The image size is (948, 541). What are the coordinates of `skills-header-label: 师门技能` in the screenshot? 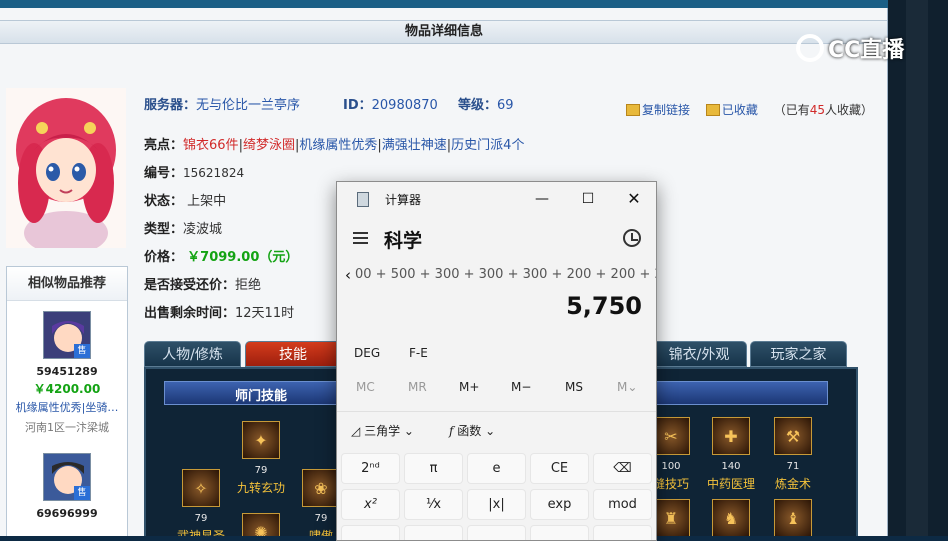 It's located at (261, 396).